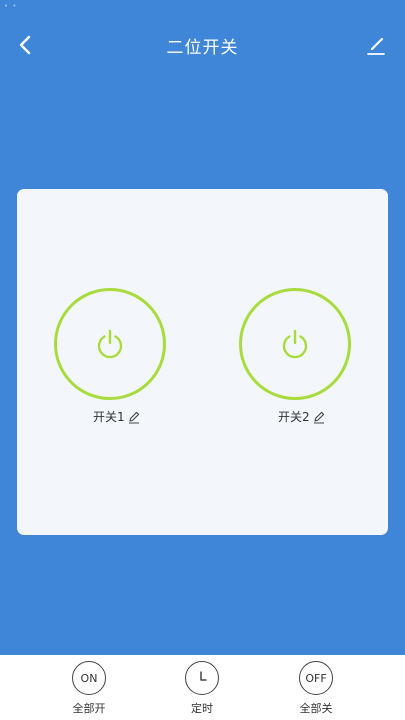 Image resolution: width=405 pixels, height=720 pixels. I want to click on header: 二位开关, so click(202, 46).